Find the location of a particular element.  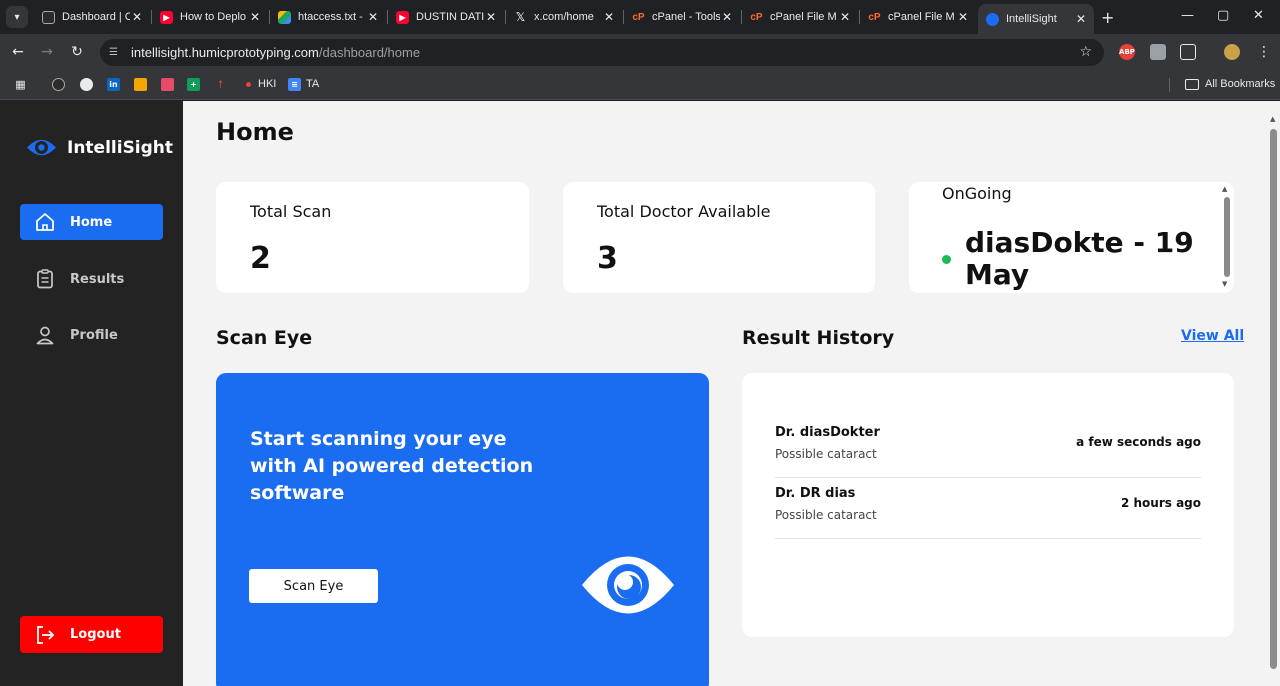

back-button: ← is located at coordinates (18, 52).